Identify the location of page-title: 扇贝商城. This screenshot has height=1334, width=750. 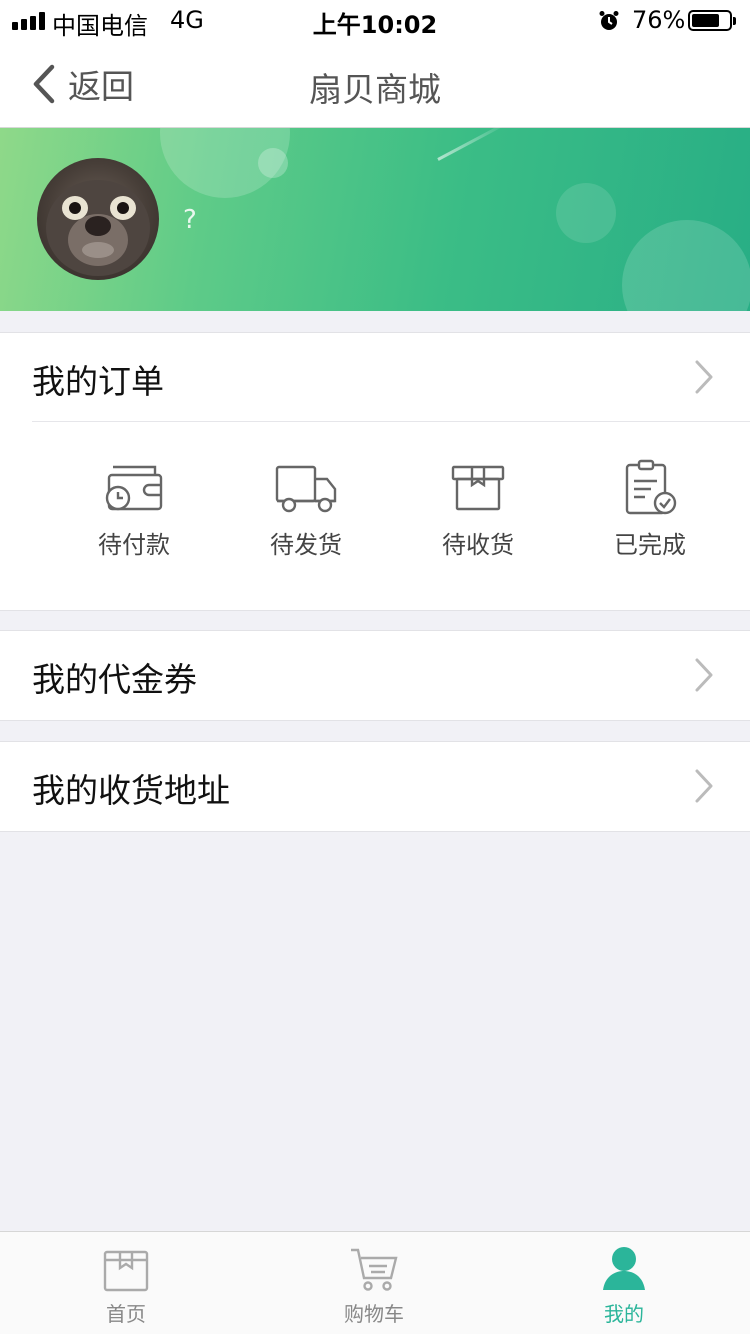
(375, 89).